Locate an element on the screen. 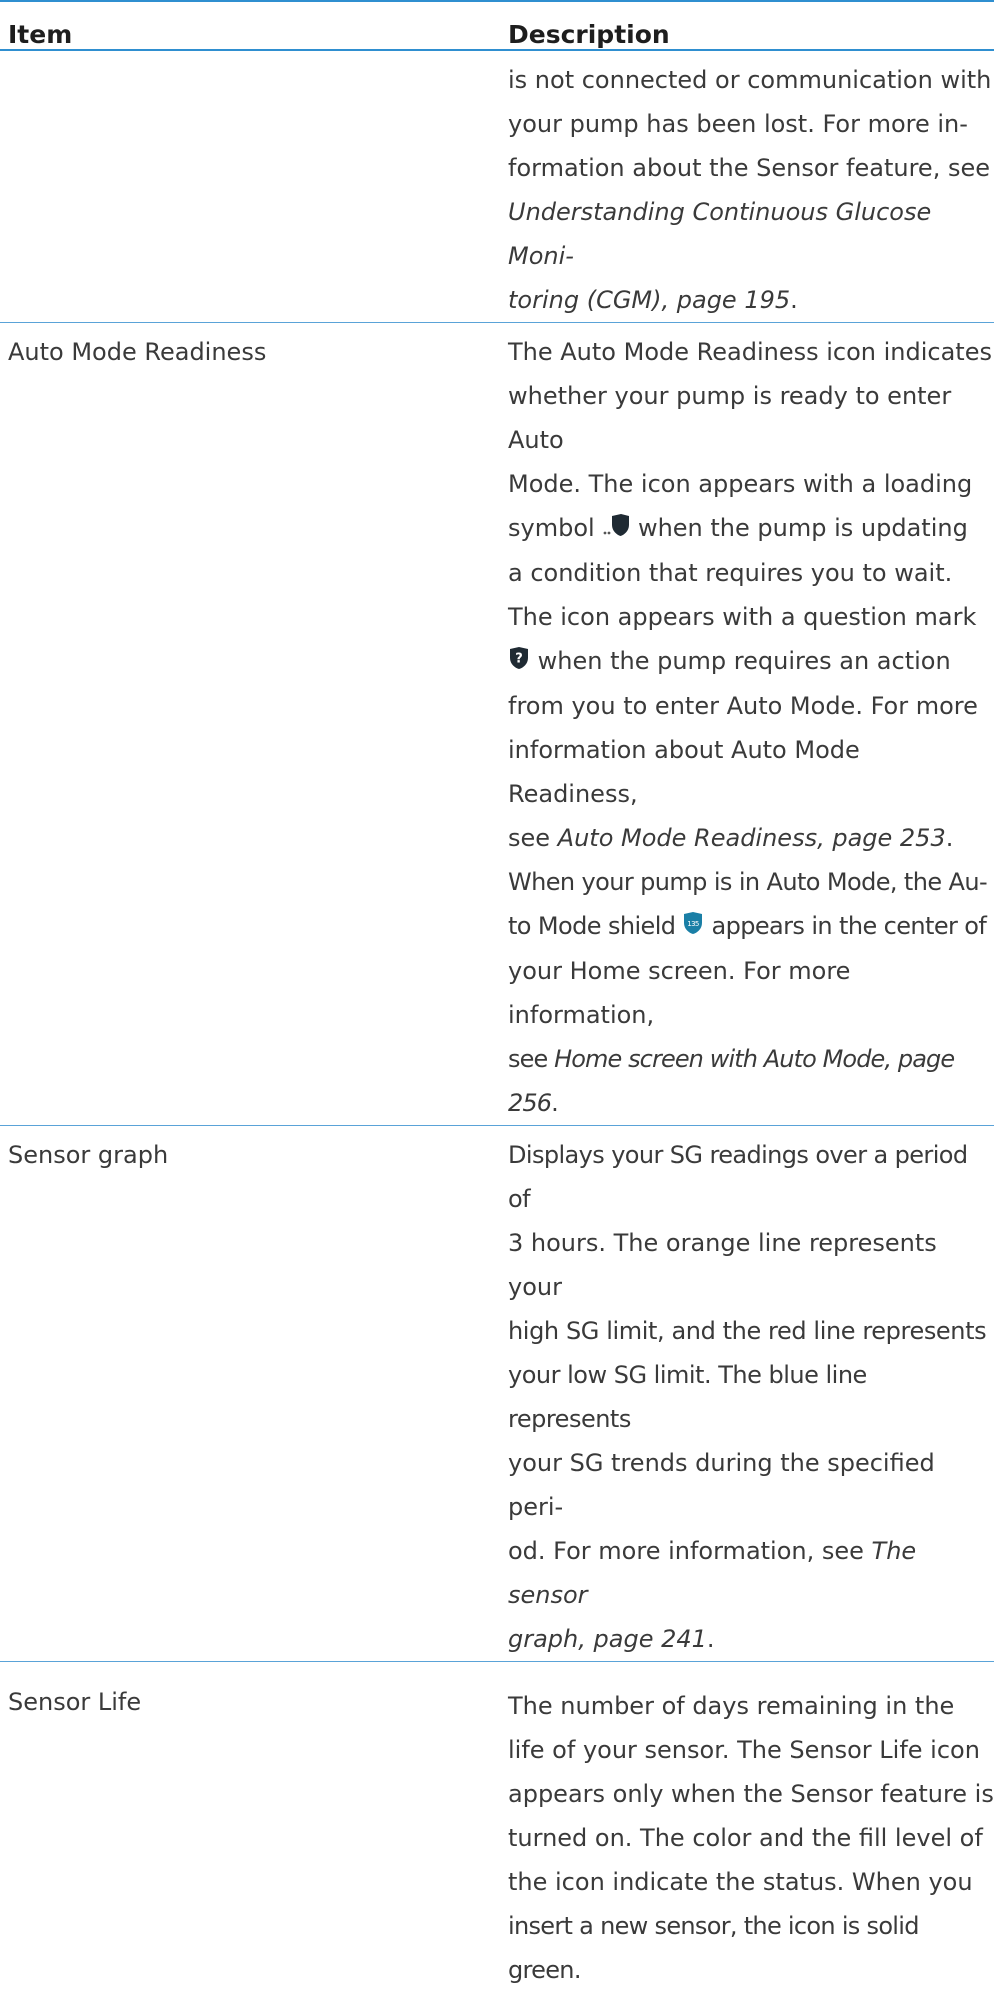  text-line: symbol when the pump is updating is located at coordinates (751, 528).